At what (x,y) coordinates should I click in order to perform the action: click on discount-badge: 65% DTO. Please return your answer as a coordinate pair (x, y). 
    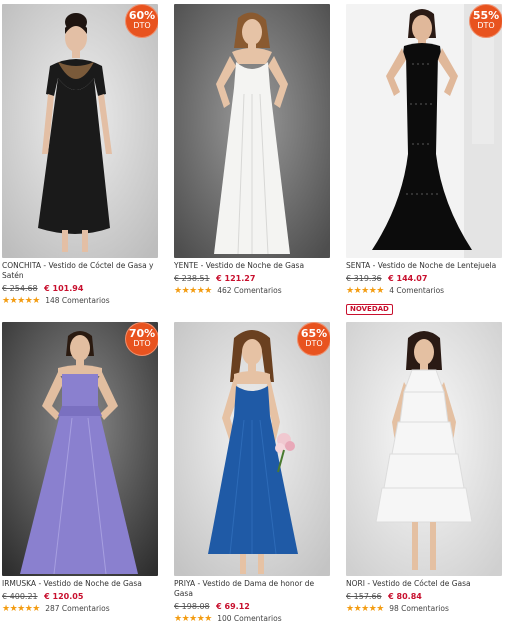
    Looking at the image, I should click on (313, 339).